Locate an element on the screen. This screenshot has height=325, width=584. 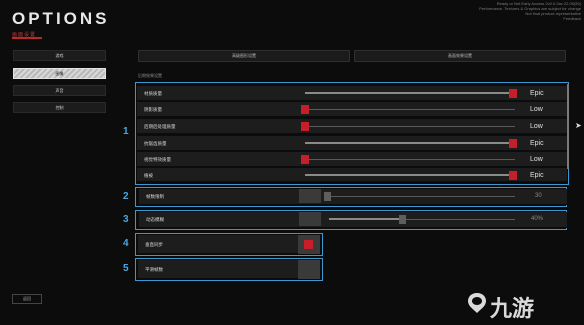
setting-label: 平滑帧数 is located at coordinates (154, 269).